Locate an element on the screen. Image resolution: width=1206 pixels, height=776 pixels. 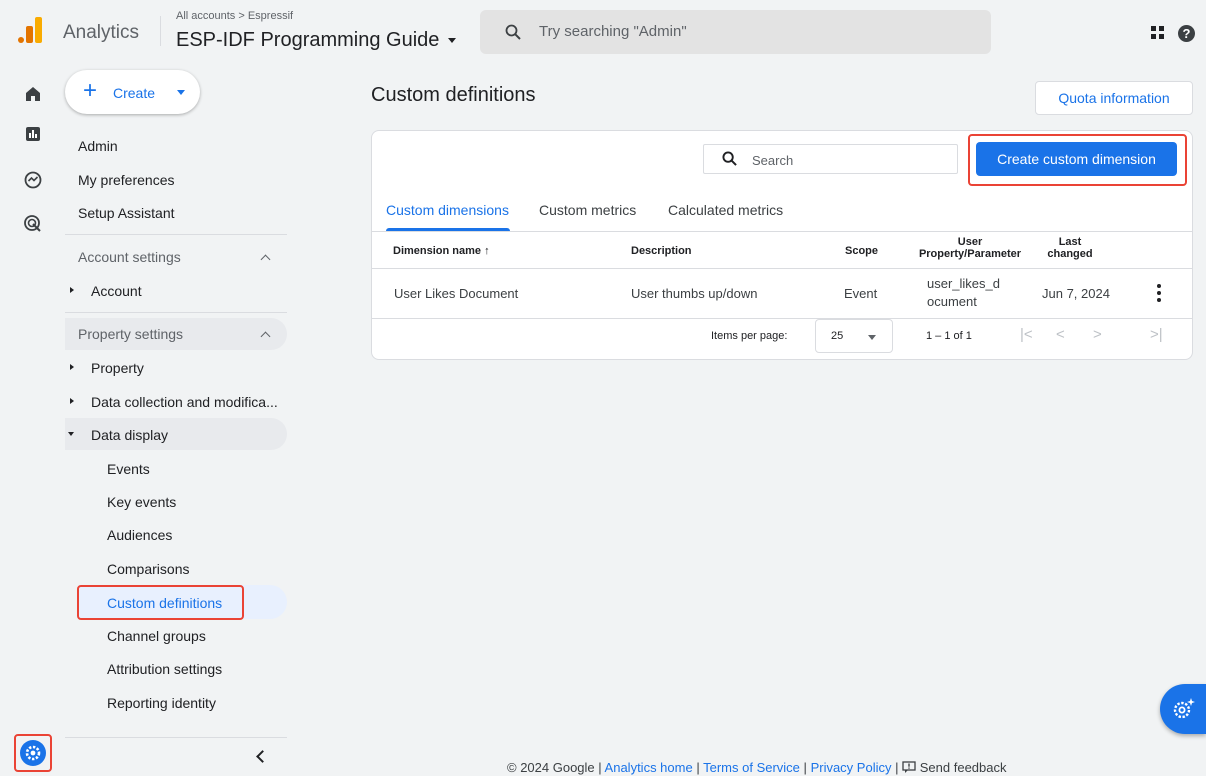
cell-last-changed: Jun 7, 2024 is located at coordinates (1076, 293).